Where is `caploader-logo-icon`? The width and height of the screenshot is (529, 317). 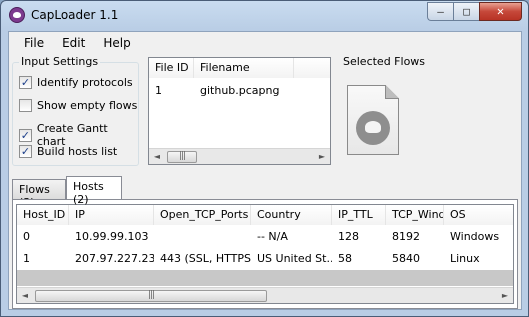
caploader-logo-icon is located at coordinates (17, 15).